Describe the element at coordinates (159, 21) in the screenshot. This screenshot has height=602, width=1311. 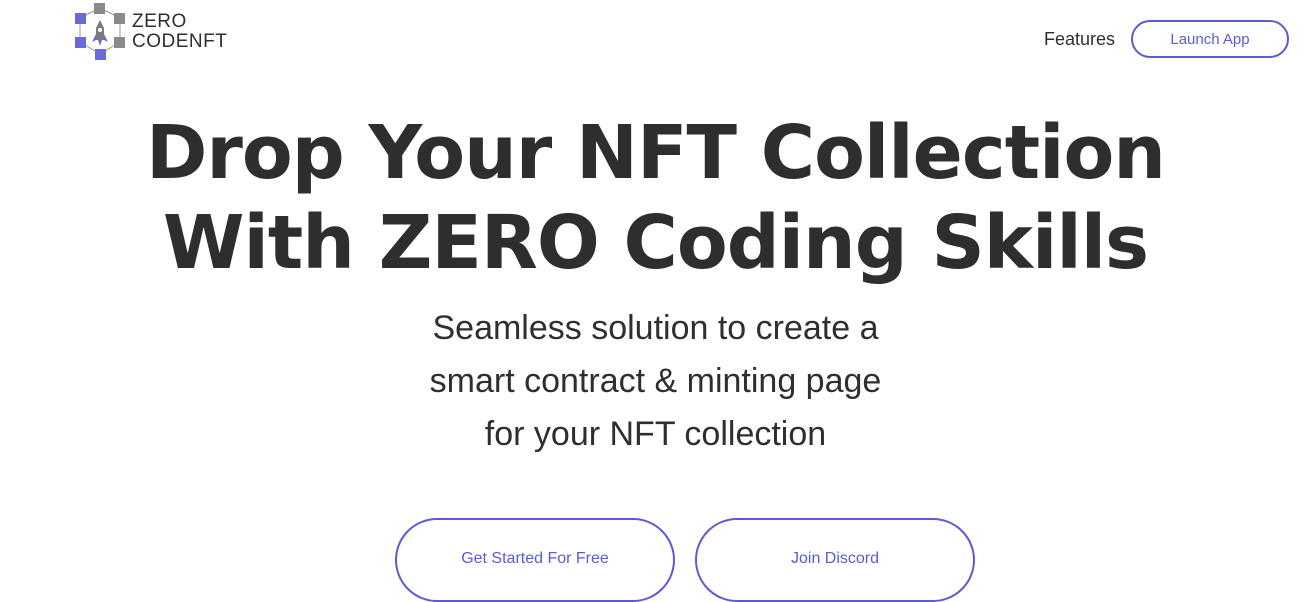
I see `brand-line-1: ZERO` at that location.